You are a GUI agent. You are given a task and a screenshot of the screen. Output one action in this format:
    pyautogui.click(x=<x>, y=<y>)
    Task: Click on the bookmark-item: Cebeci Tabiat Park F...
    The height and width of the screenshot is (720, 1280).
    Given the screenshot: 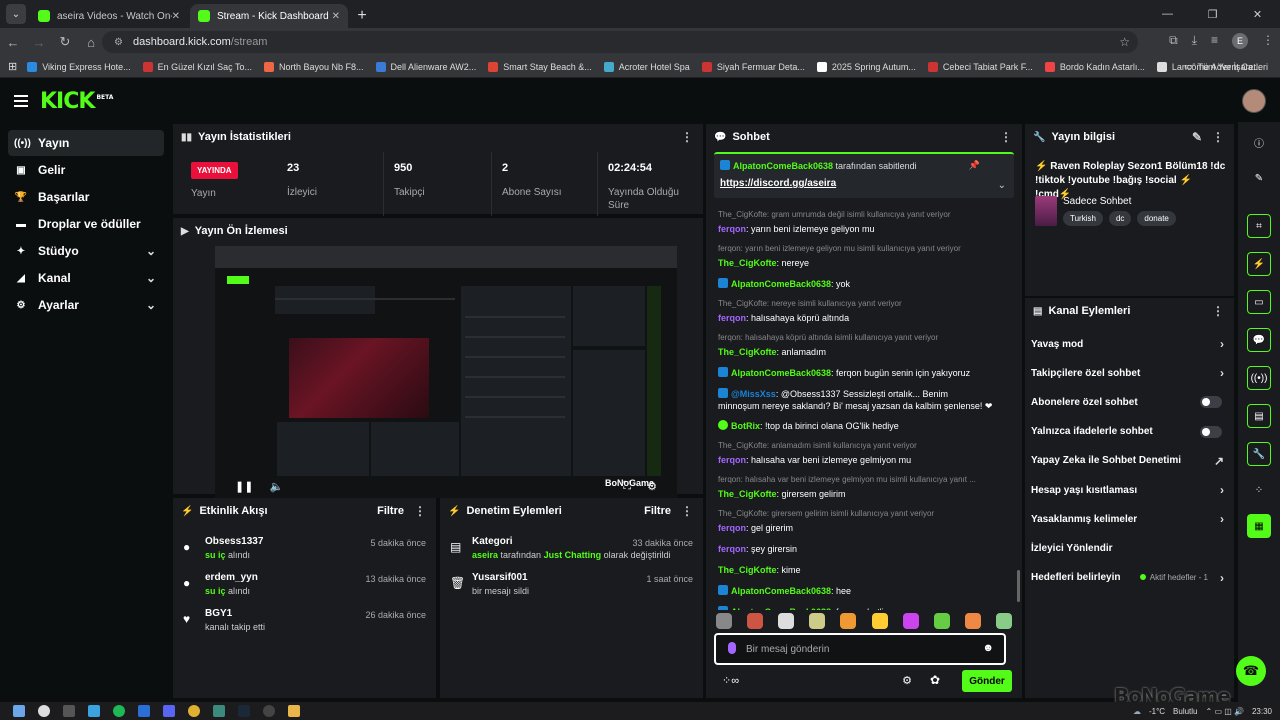 What is the action you would take?
    pyautogui.click(x=980, y=66)
    